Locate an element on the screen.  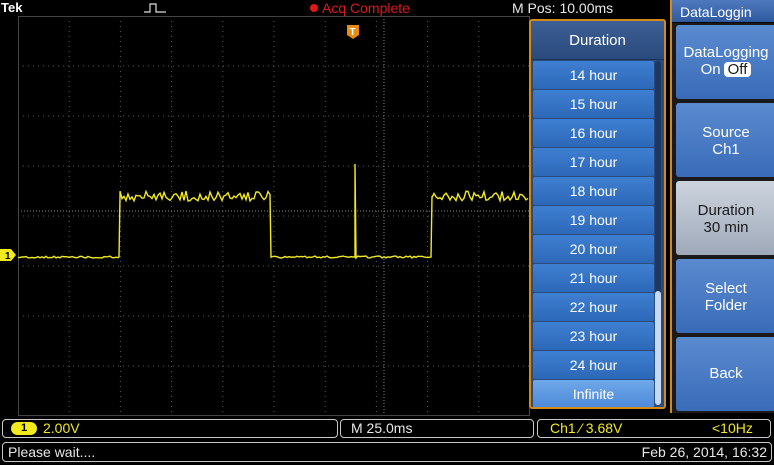
back-button: Back is located at coordinates (725, 374).